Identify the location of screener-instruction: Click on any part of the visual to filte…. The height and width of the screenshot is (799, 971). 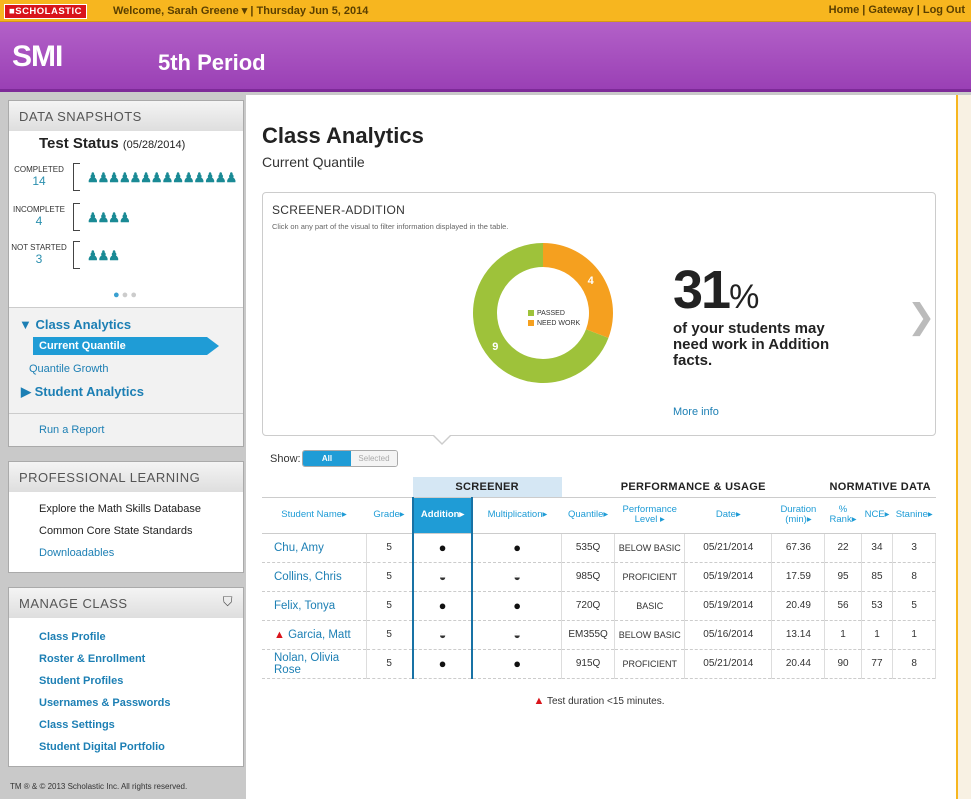
(390, 226).